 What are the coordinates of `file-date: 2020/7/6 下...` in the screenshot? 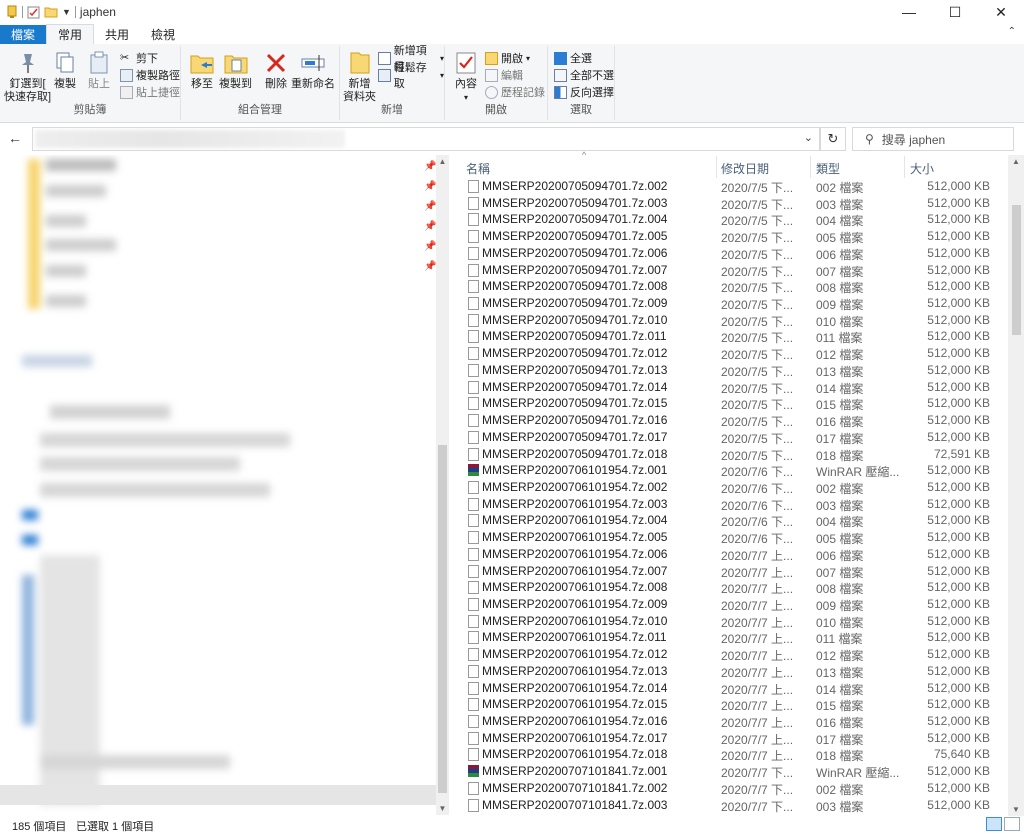 It's located at (757, 539).